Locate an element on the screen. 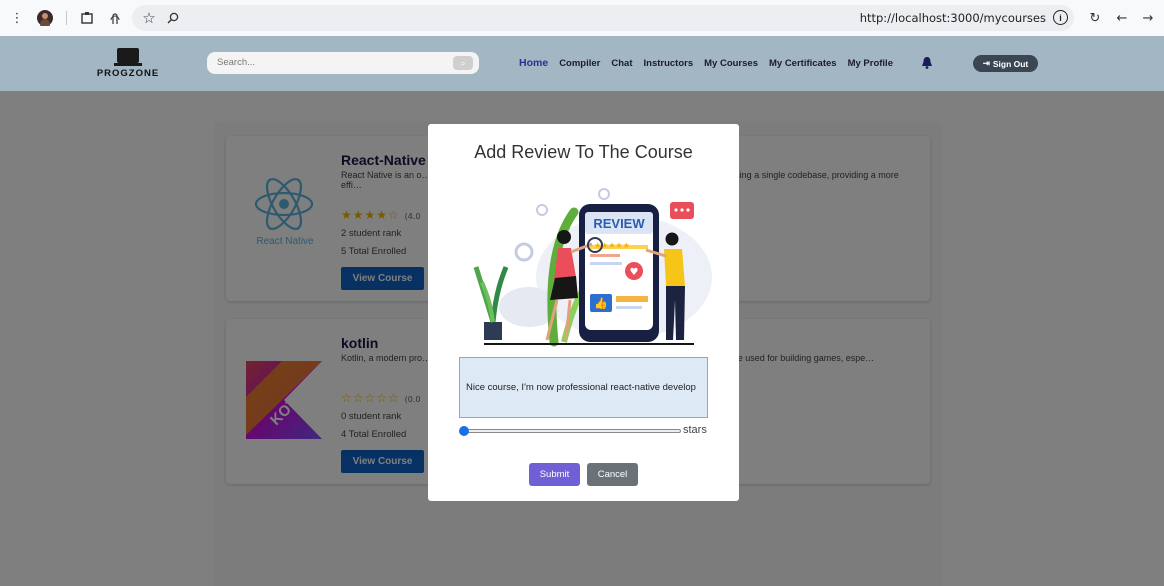 This screenshot has height=586, width=1164. sign-out-icon: ⇥ is located at coordinates (986, 63).